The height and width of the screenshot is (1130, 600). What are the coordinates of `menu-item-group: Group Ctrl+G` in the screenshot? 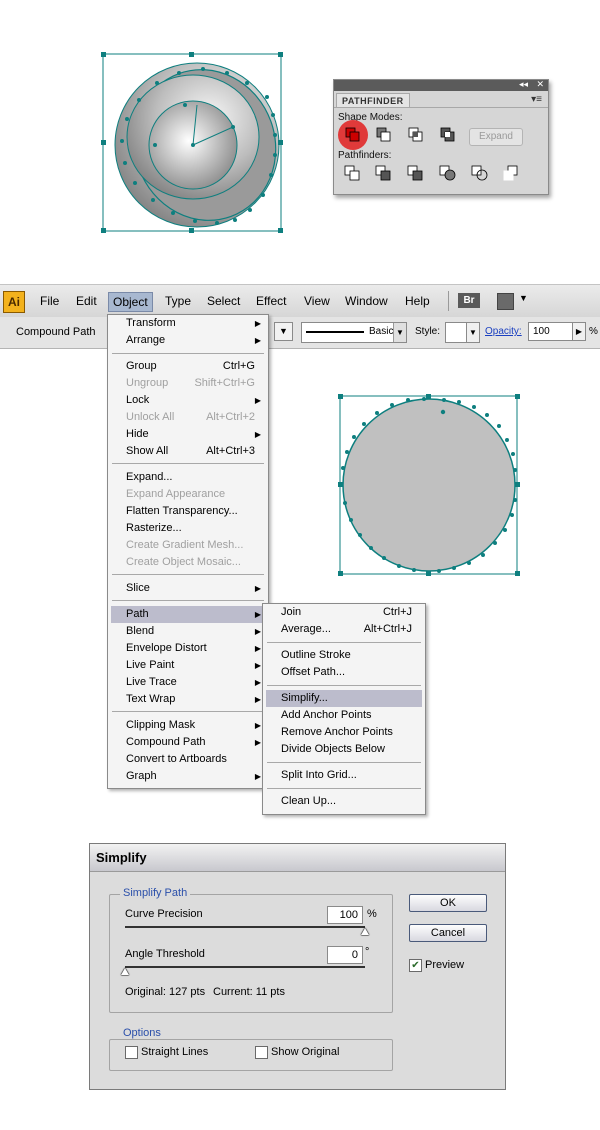 It's located at (188, 366).